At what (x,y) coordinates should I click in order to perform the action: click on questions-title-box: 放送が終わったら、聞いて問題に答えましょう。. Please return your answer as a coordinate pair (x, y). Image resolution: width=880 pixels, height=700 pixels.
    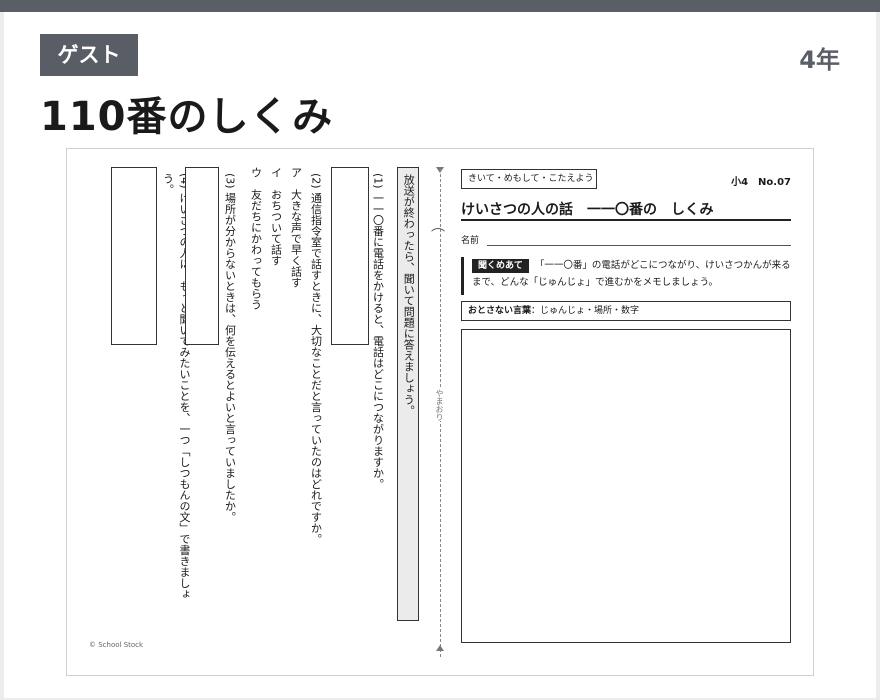
    Looking at the image, I should click on (408, 394).